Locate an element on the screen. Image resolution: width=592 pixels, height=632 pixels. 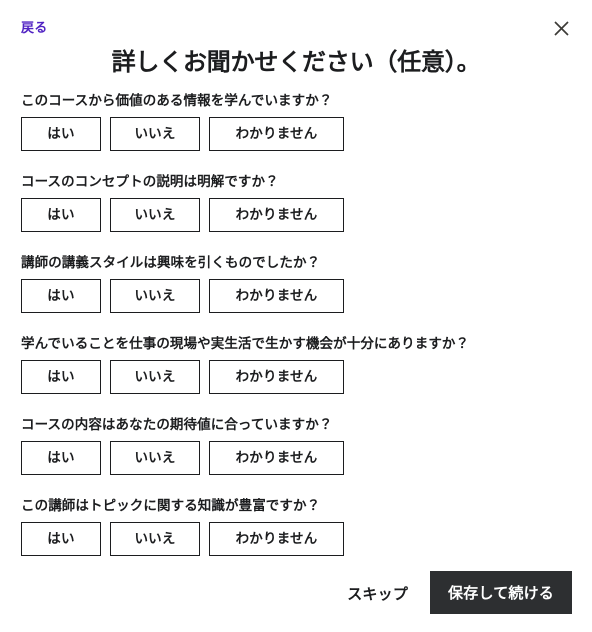
page-title: 詳しくお聞かせください（任意）。 is located at coordinates (296, 62).